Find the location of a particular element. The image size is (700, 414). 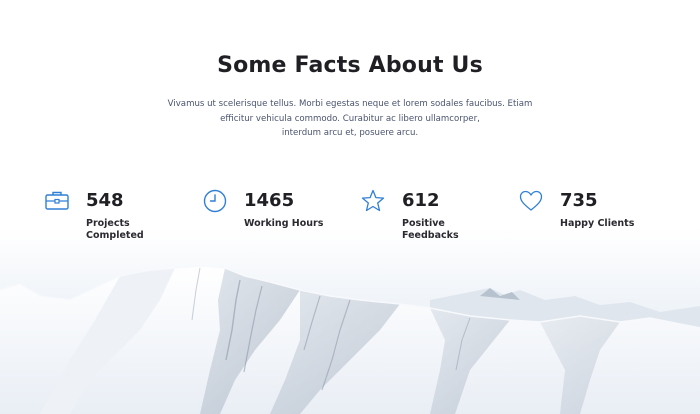

stat-value: 548 is located at coordinates (105, 200).